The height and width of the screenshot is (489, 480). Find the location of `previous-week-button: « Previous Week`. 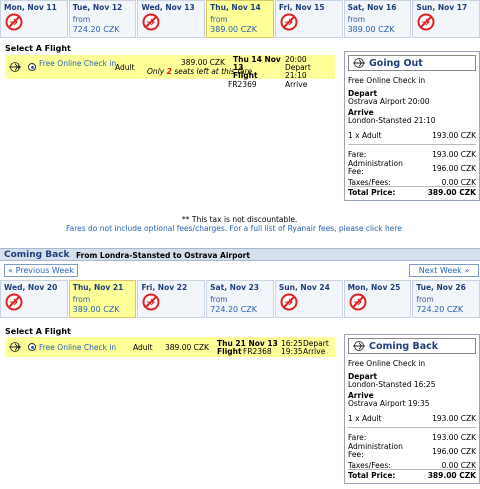

previous-week-button: « Previous Week is located at coordinates (41, 270).